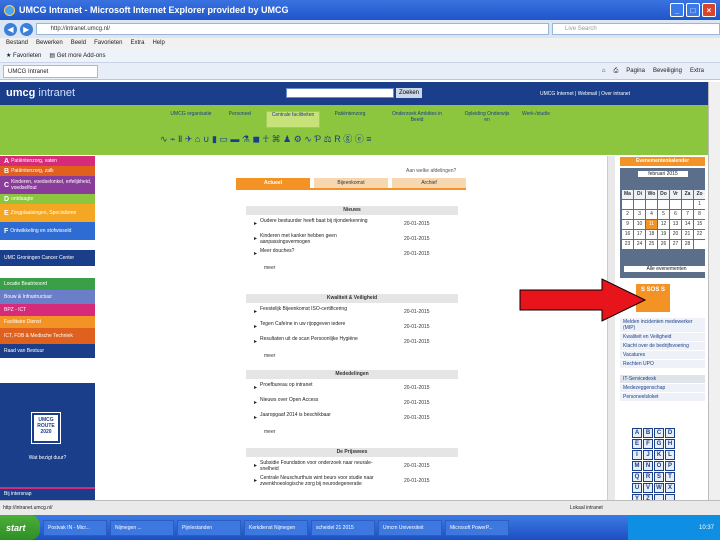 The width and height of the screenshot is (720, 540). I want to click on quick-link: Rechten UPO, so click(662, 364).